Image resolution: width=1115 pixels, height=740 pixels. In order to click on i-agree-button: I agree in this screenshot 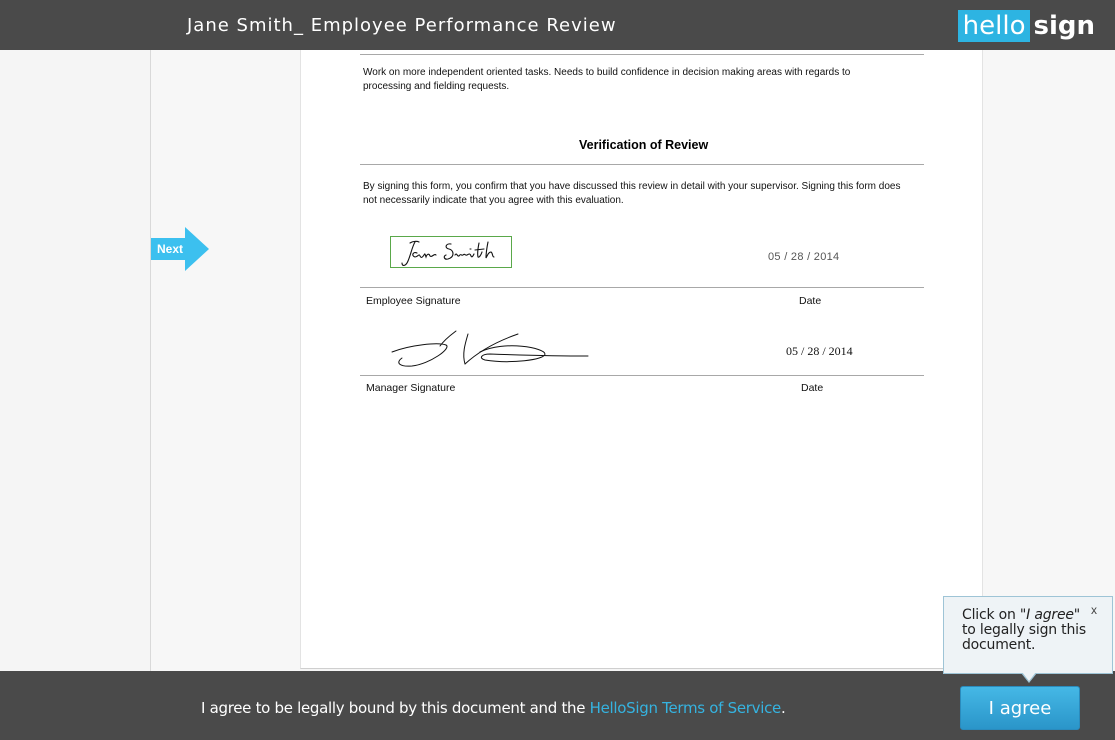, I will do `click(1020, 708)`.